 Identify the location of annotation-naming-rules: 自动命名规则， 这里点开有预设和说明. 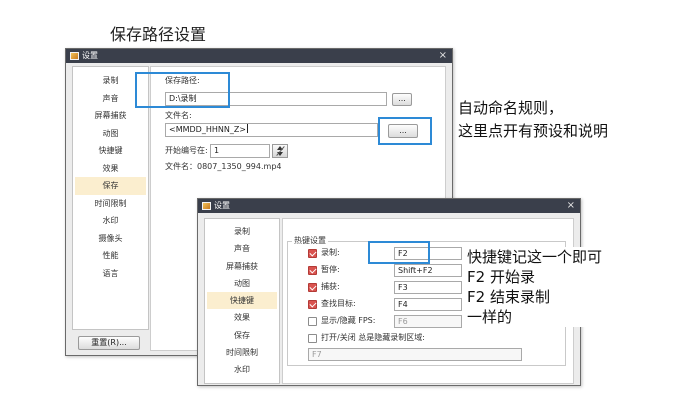
(533, 120).